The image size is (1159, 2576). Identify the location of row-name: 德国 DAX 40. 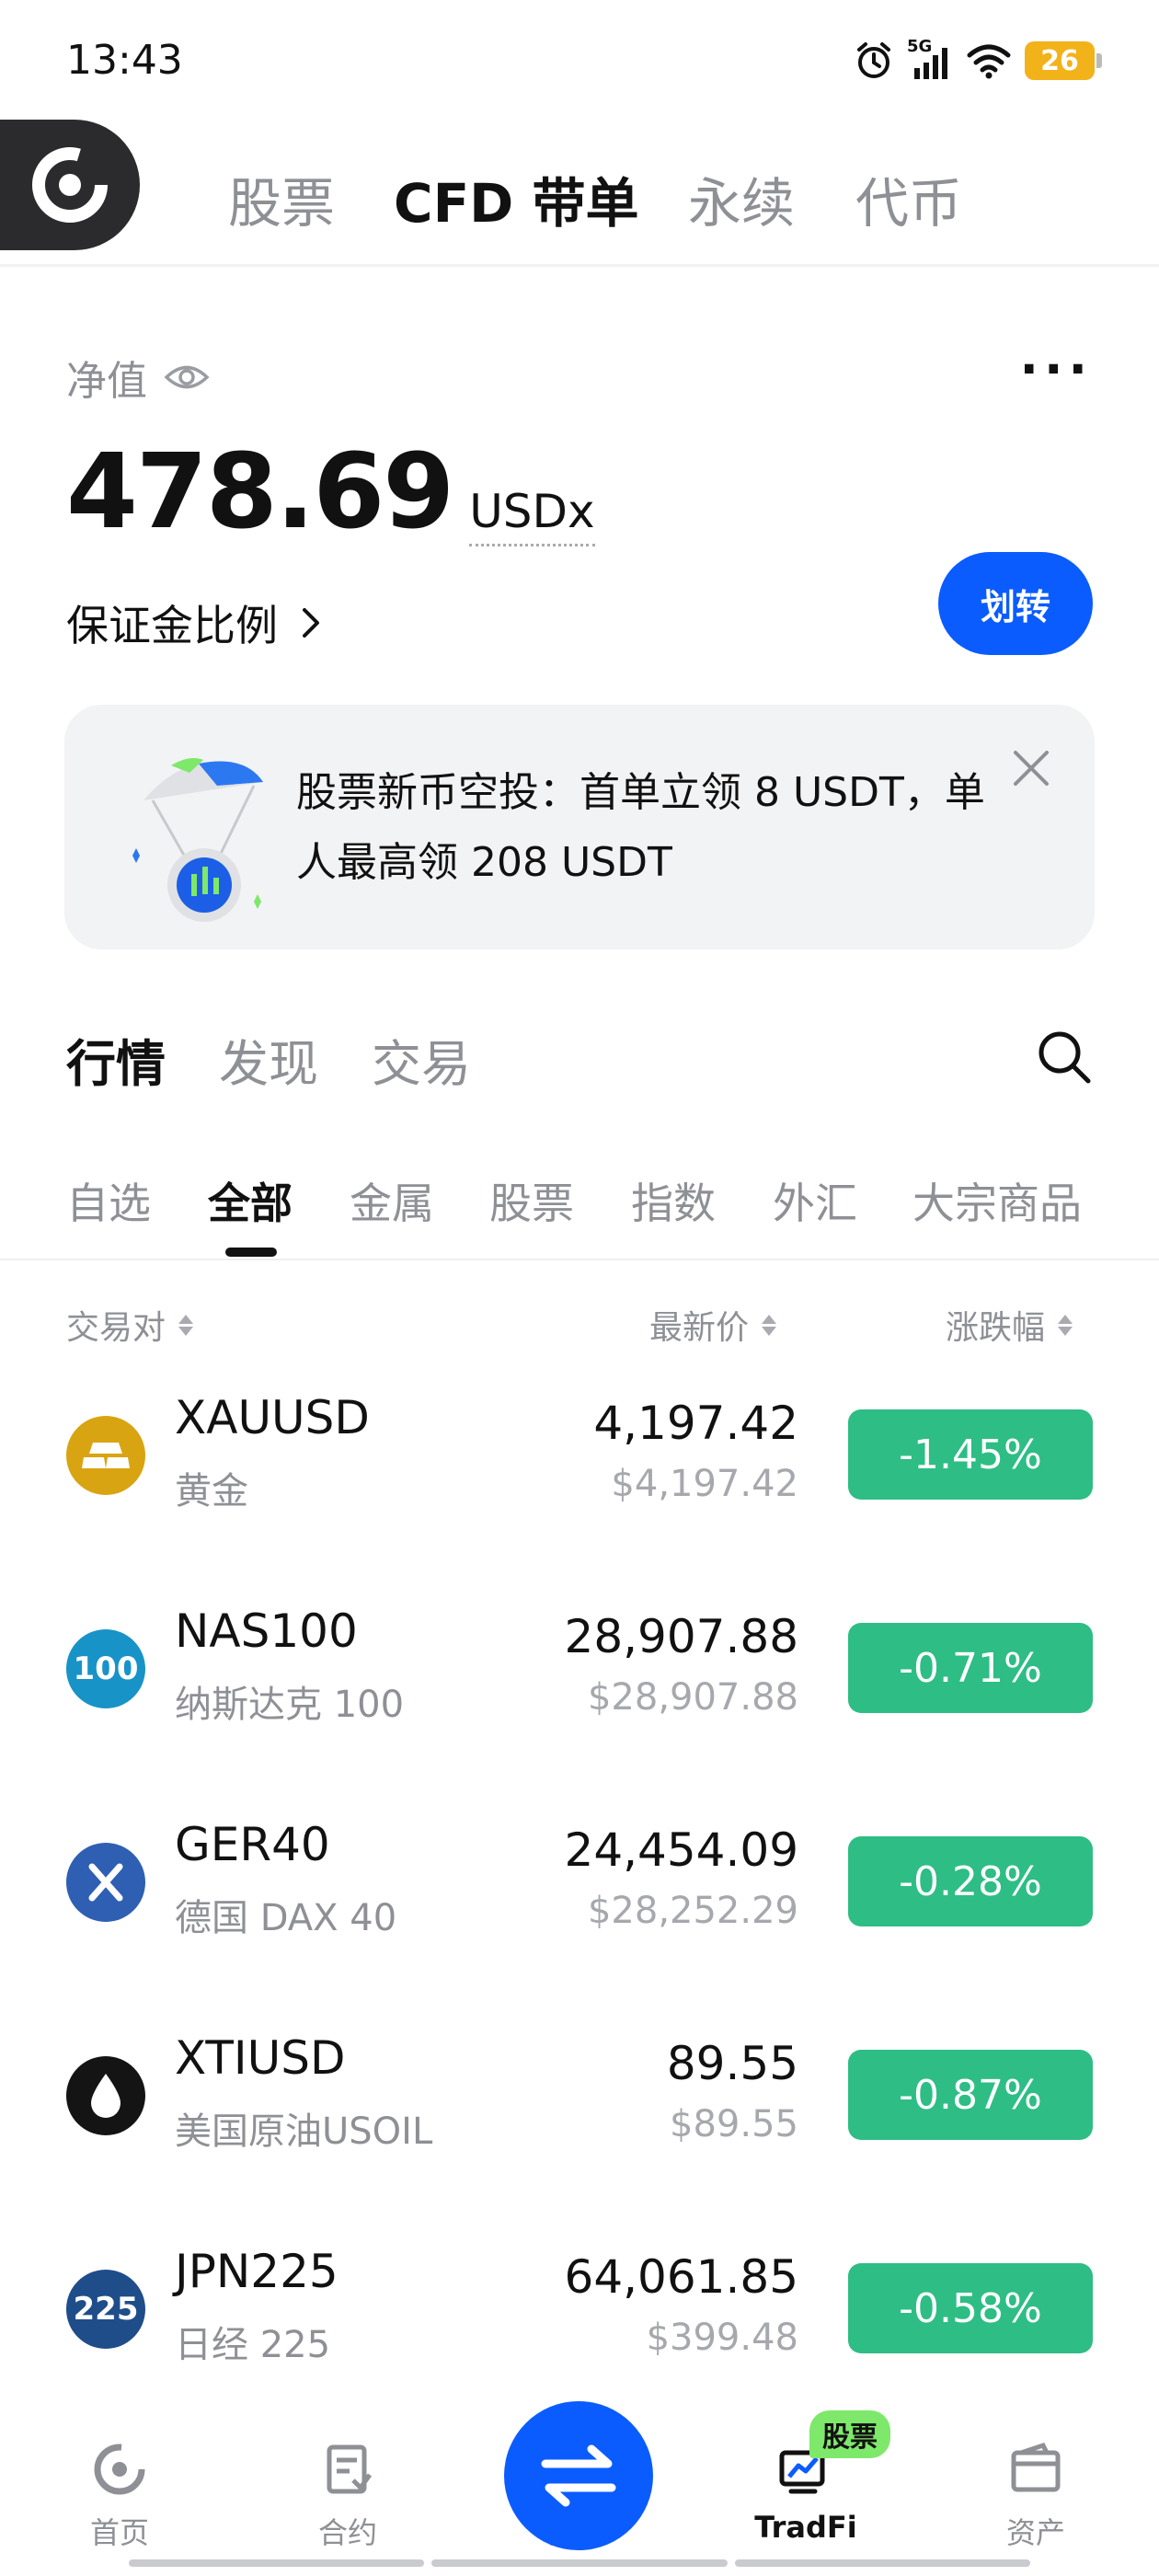
(286, 1918).